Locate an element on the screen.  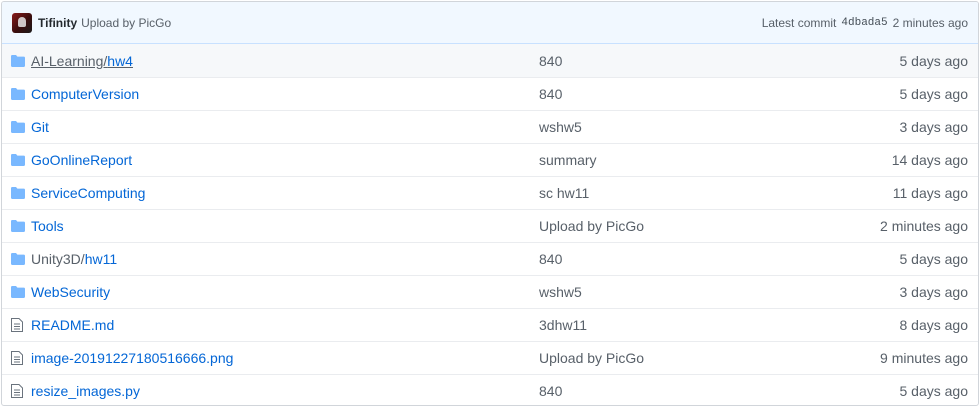
row-name: resize_images.py is located at coordinates (285, 391).